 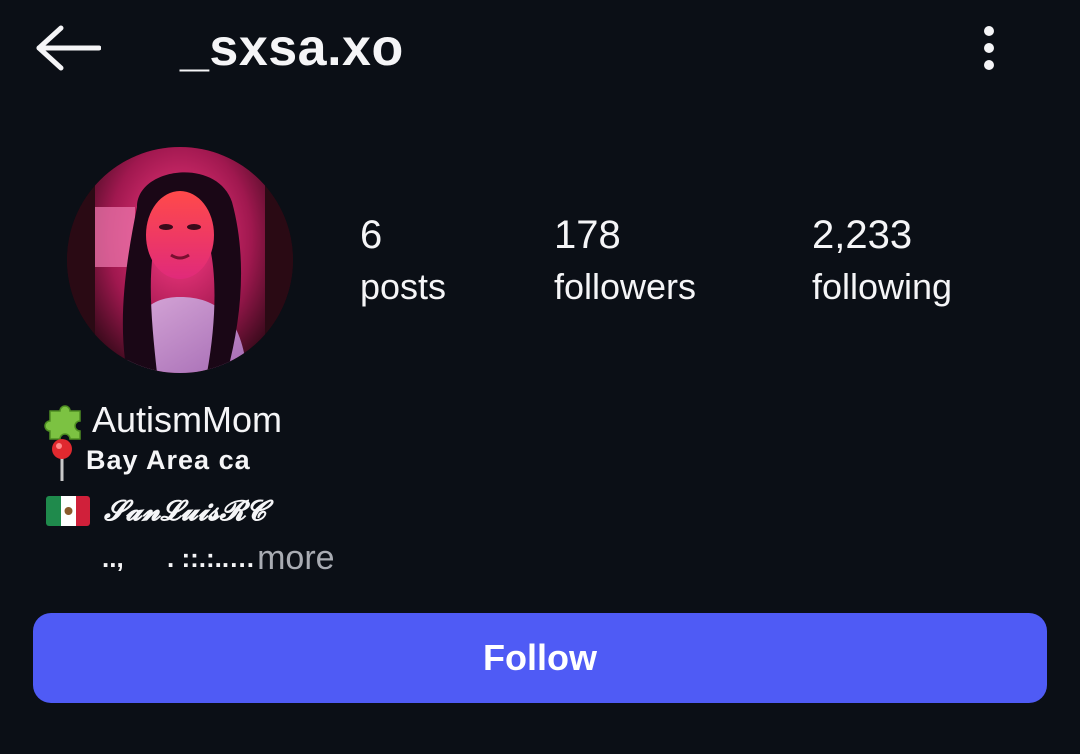 What do you see at coordinates (540, 658) in the screenshot?
I see `follow-button: Follow` at bounding box center [540, 658].